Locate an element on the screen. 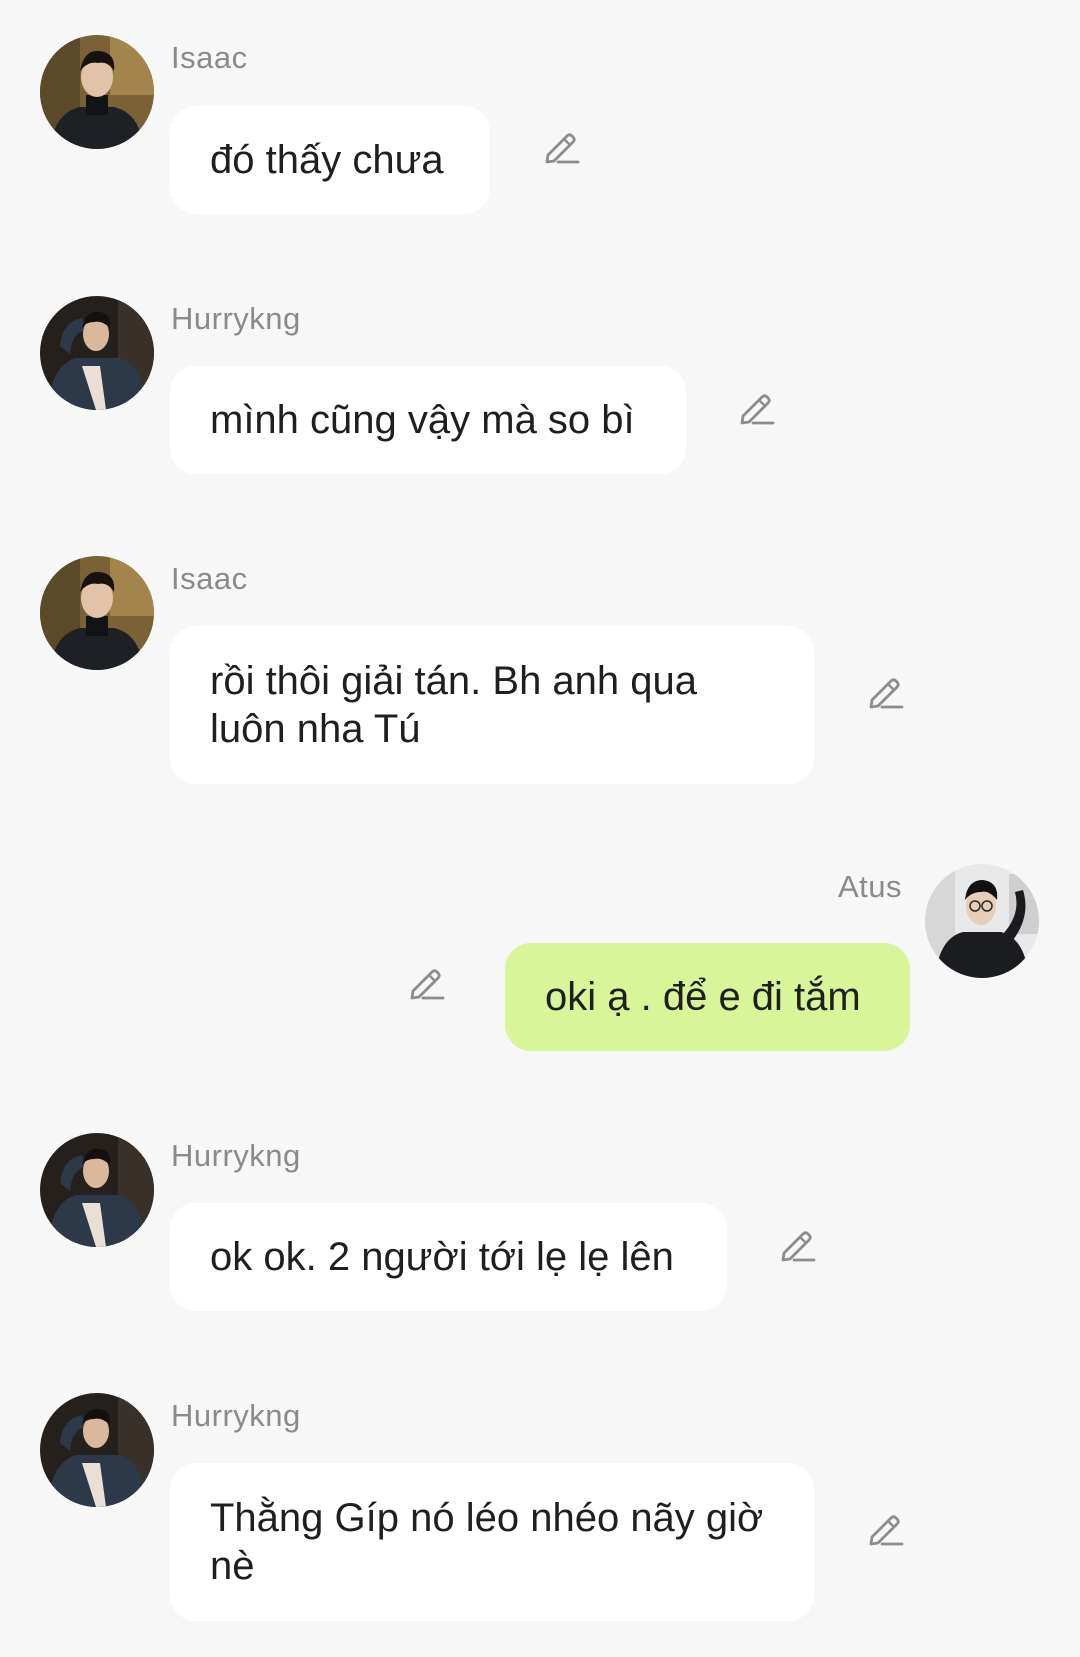  message-bubble: oki ạ . để e đi tắm is located at coordinates (707, 997).